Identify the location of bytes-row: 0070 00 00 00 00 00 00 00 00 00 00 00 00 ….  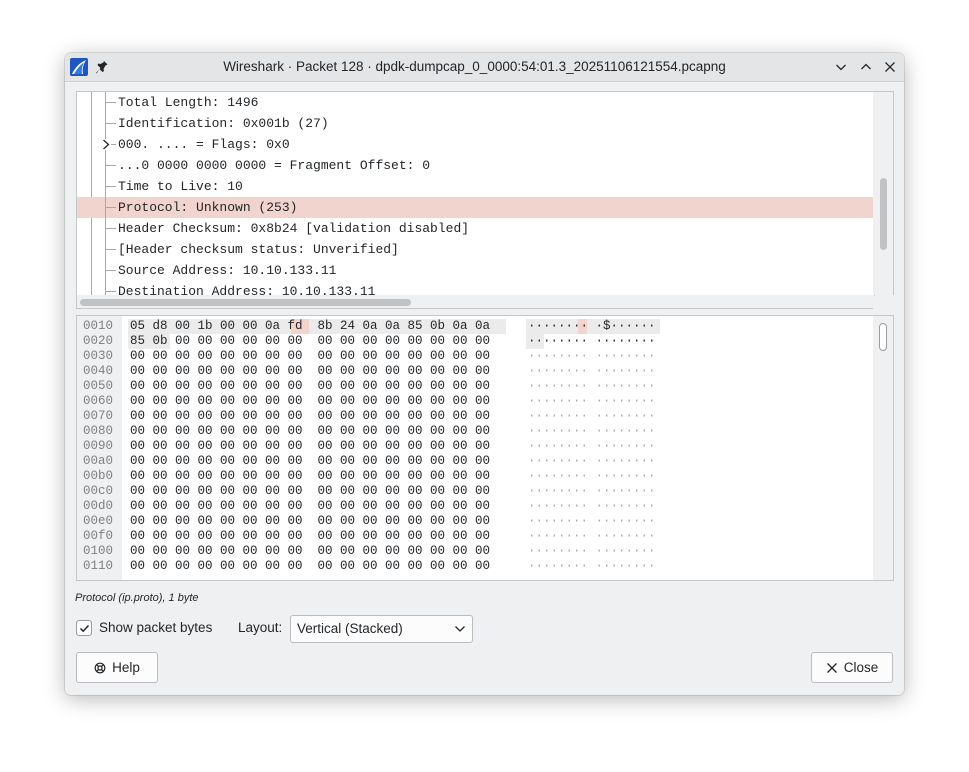
(475, 416).